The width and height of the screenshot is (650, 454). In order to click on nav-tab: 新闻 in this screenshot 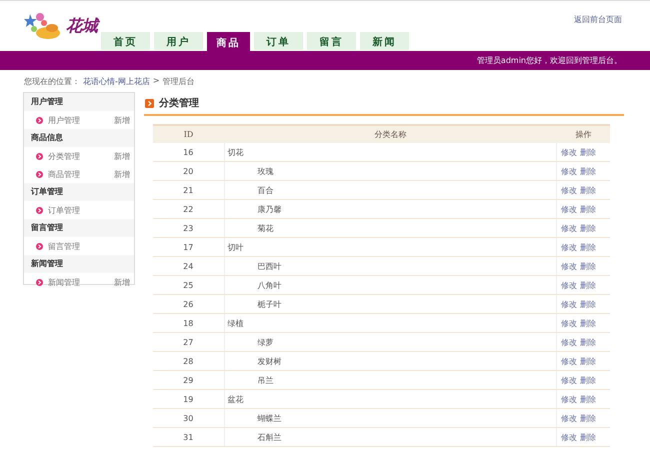, I will do `click(384, 41)`.